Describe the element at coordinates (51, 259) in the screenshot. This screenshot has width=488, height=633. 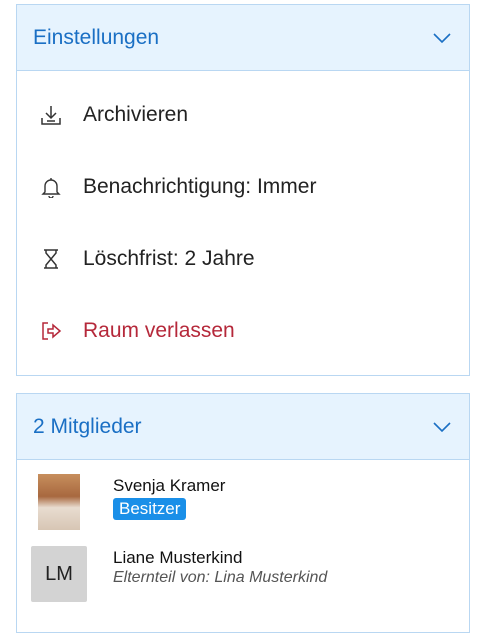
I see `hourglass-icon` at that location.